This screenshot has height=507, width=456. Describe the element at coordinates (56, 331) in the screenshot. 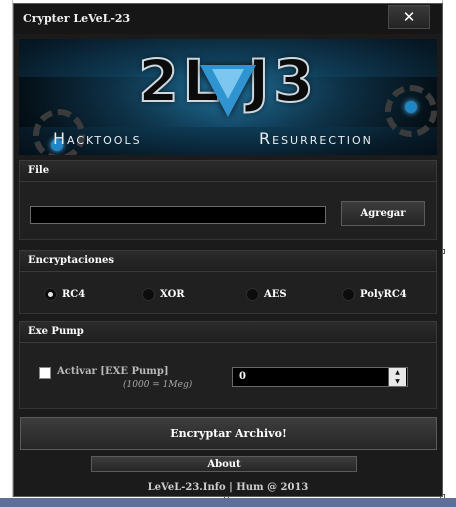

I see `exe-pump-section-title: Exe Pump` at that location.